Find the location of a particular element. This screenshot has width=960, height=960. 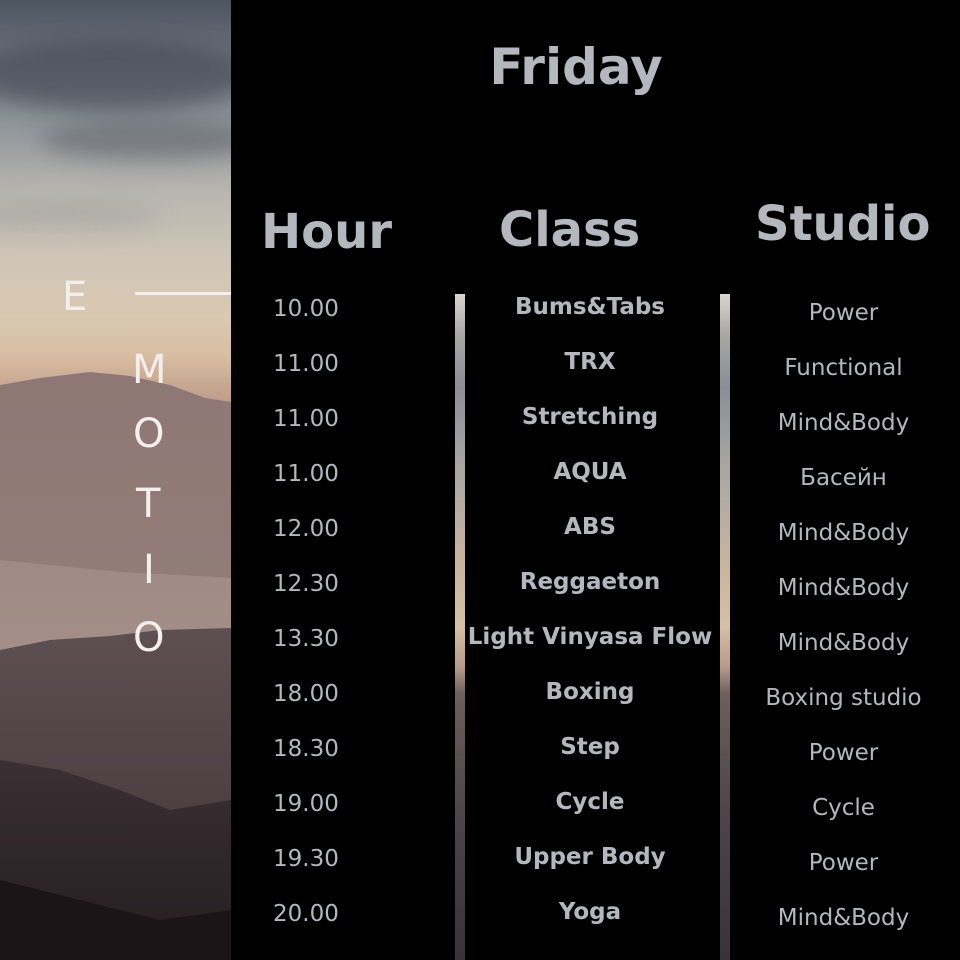

schedule-row: 10.00 Bums&Tabs Power is located at coordinates (595, 317).